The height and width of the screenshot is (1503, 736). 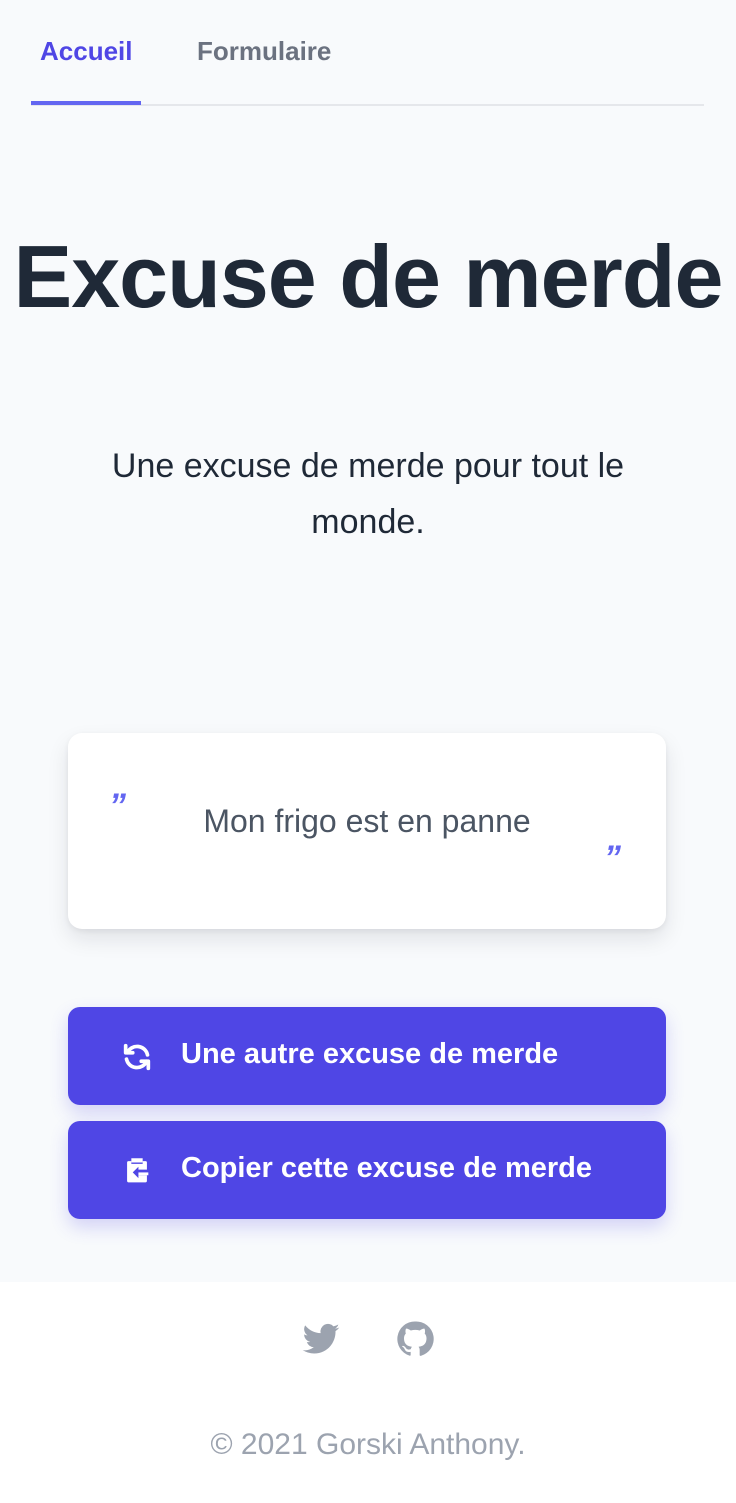 I want to click on page-subtitle: Une excuse de merde pour tout le monde., so click(x=368, y=494).